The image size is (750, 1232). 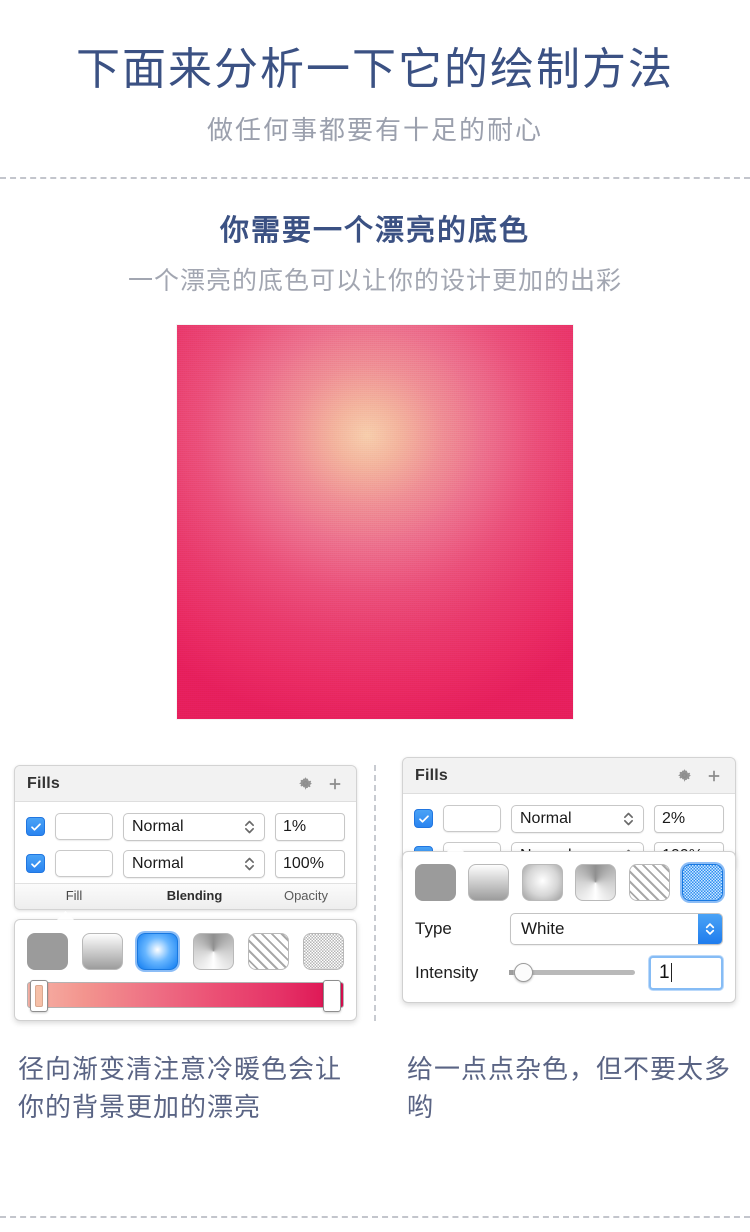 I want to click on column-header-blending: Blending, so click(x=194, y=895).